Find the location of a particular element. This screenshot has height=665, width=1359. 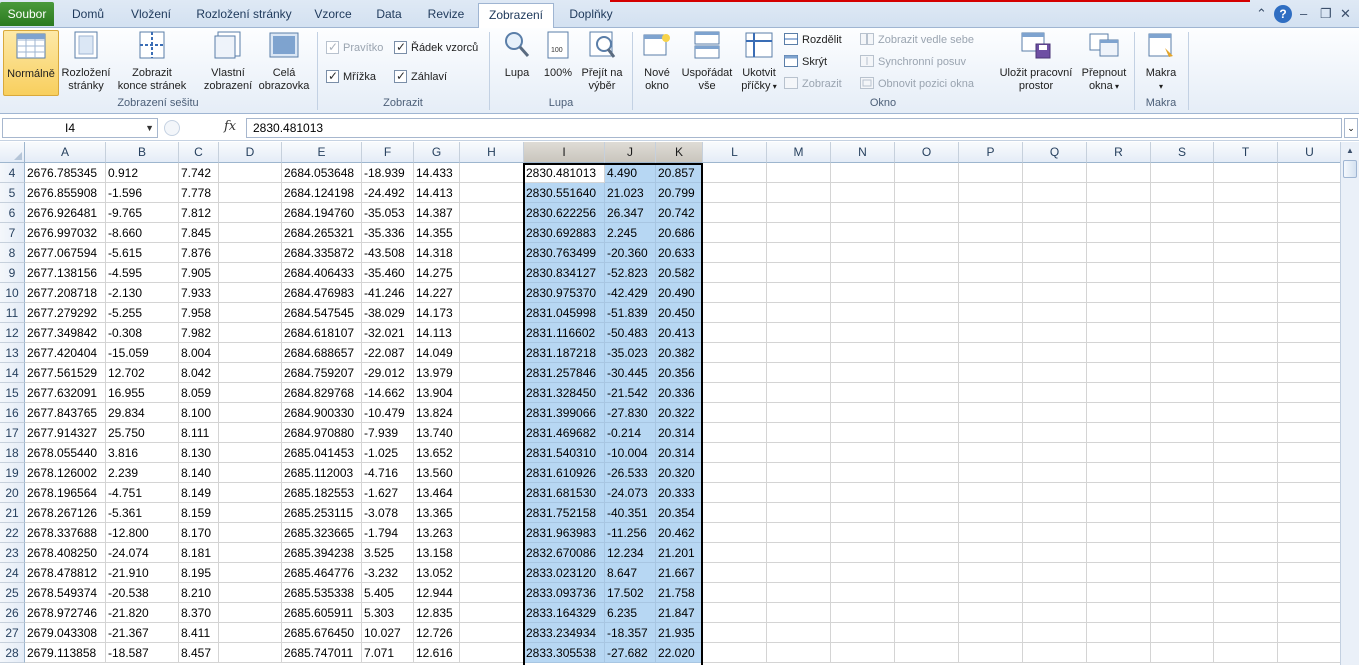

cell-r22 is located at coordinates (1119, 533).